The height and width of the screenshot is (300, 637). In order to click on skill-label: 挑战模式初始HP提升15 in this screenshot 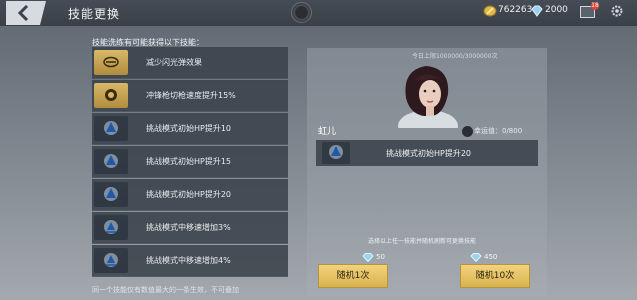, I will do `click(189, 161)`.